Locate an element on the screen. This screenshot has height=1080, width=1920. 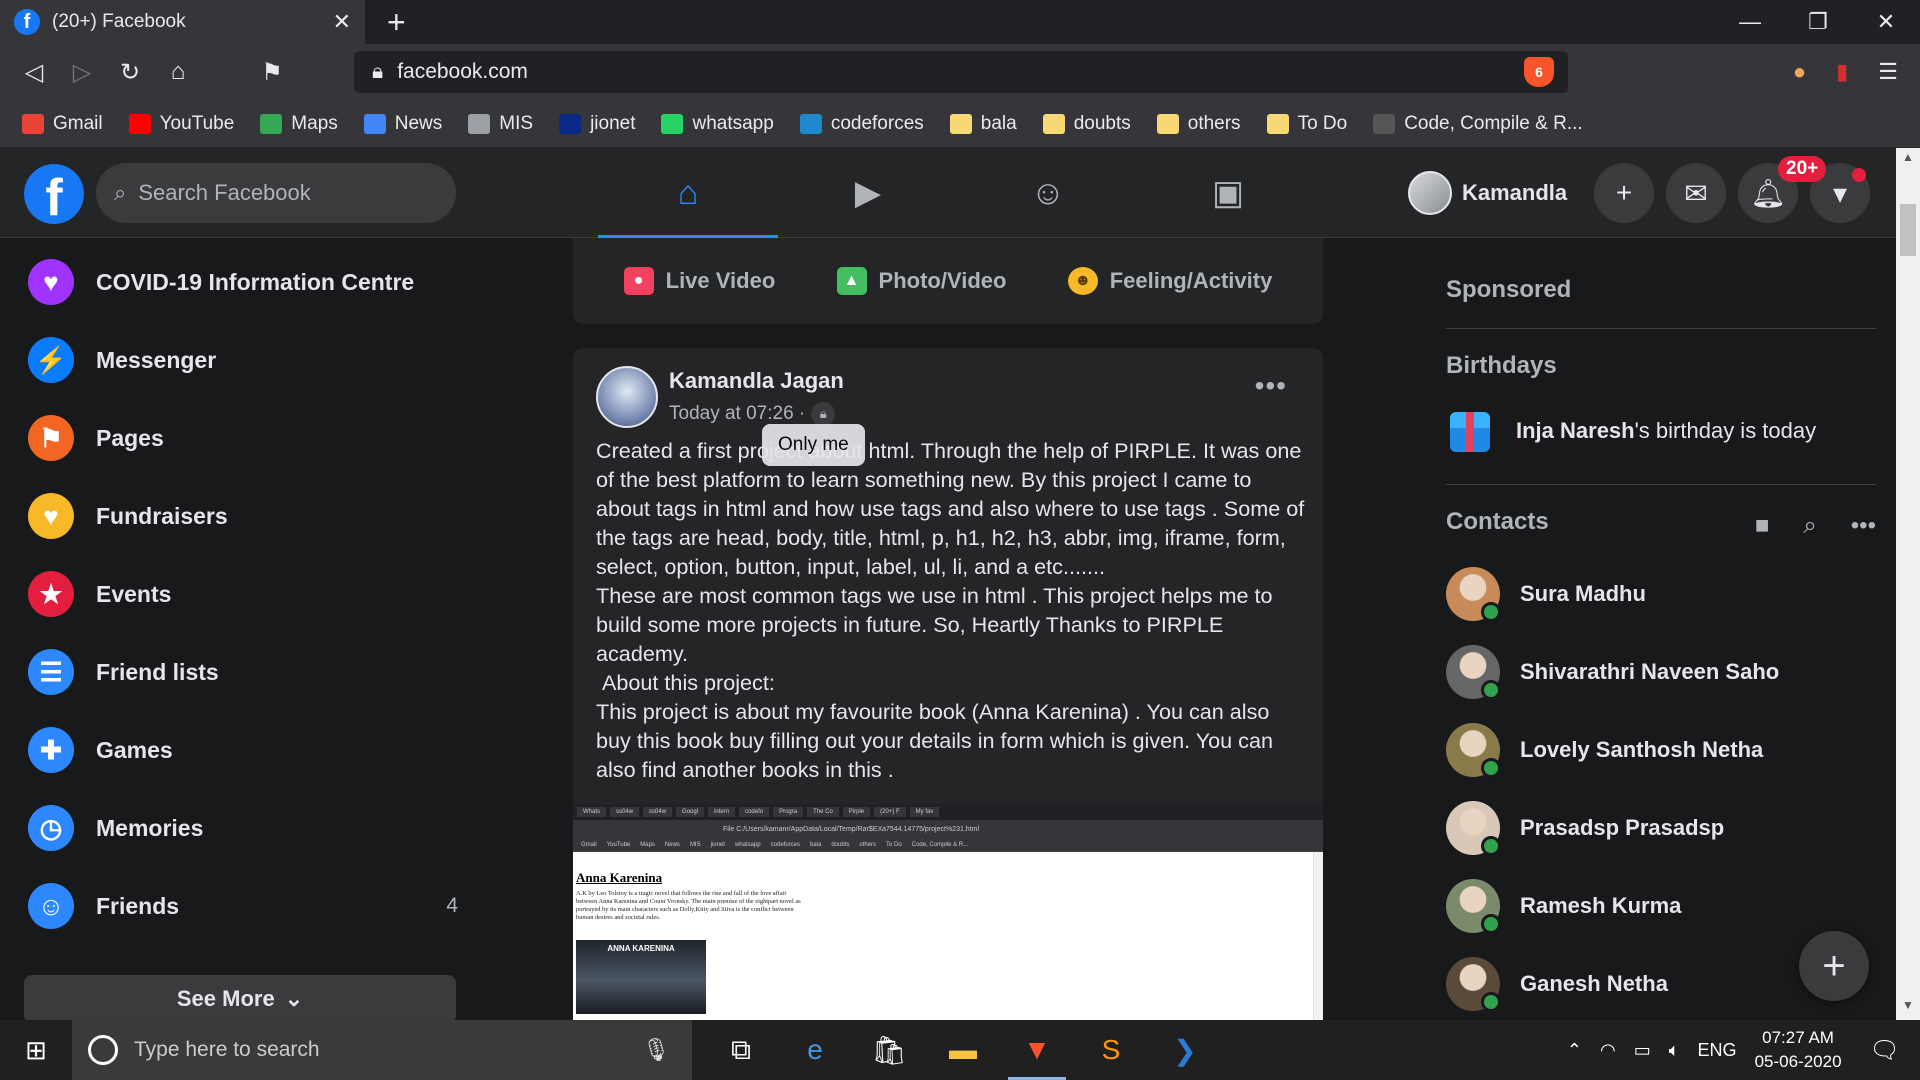
brave-browser-icon: ▼ is located at coordinates (1037, 1050).